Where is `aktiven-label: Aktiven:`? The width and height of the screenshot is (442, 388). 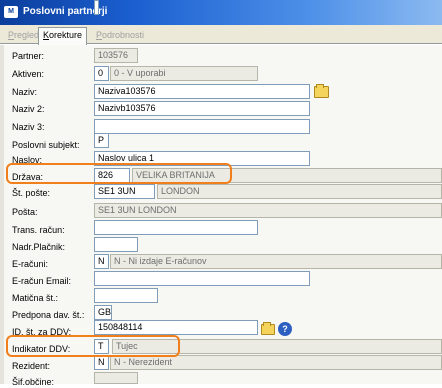
aktiven-label: Aktiven: is located at coordinates (28, 74).